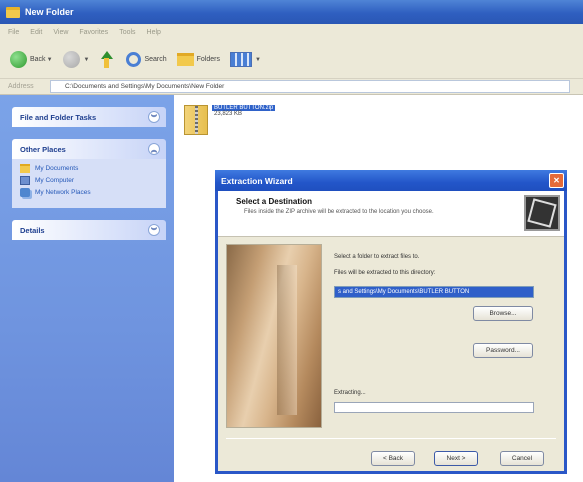 The width and height of the screenshot is (583, 482). I want to click on back-wizard-button: < Back, so click(393, 458).